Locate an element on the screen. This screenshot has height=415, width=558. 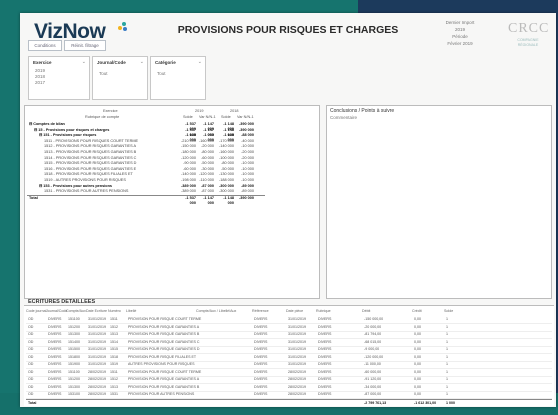
details-column-header: Compte/Aux / Libellé/Aux is located at coordinates (216, 311).